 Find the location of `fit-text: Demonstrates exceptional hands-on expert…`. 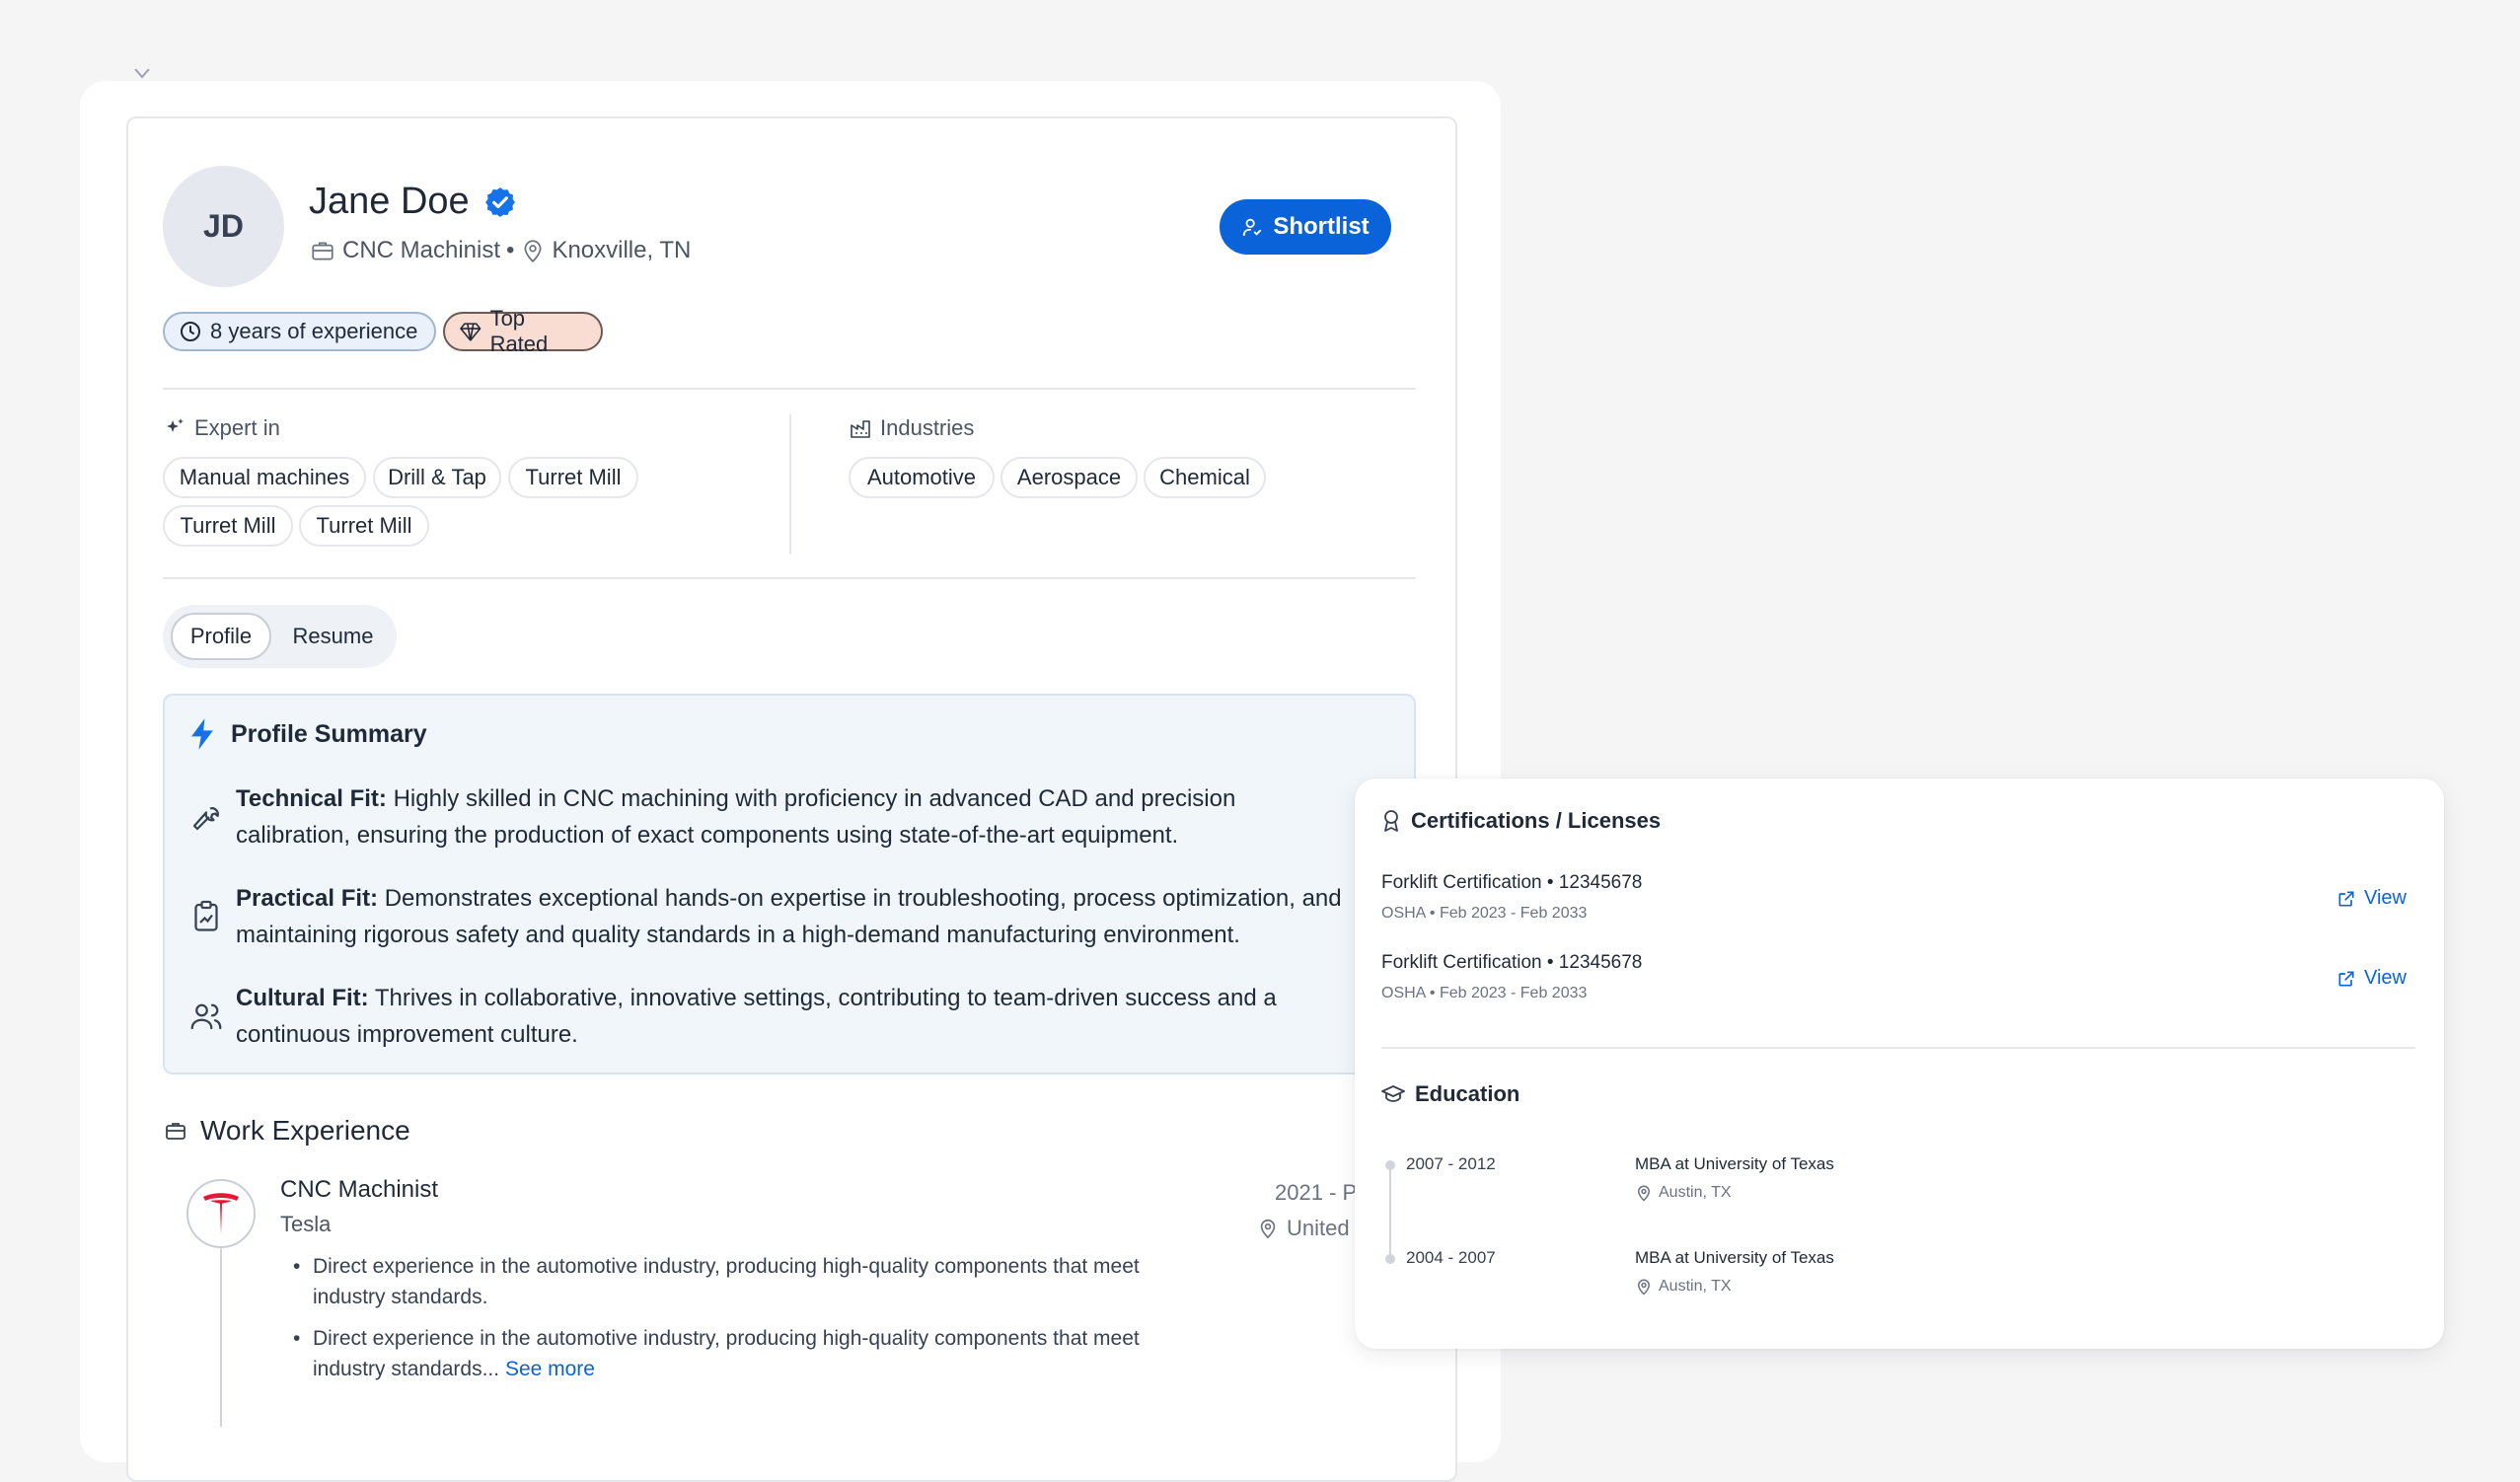

fit-text: Demonstrates exceptional hands-on expert… is located at coordinates (789, 916).